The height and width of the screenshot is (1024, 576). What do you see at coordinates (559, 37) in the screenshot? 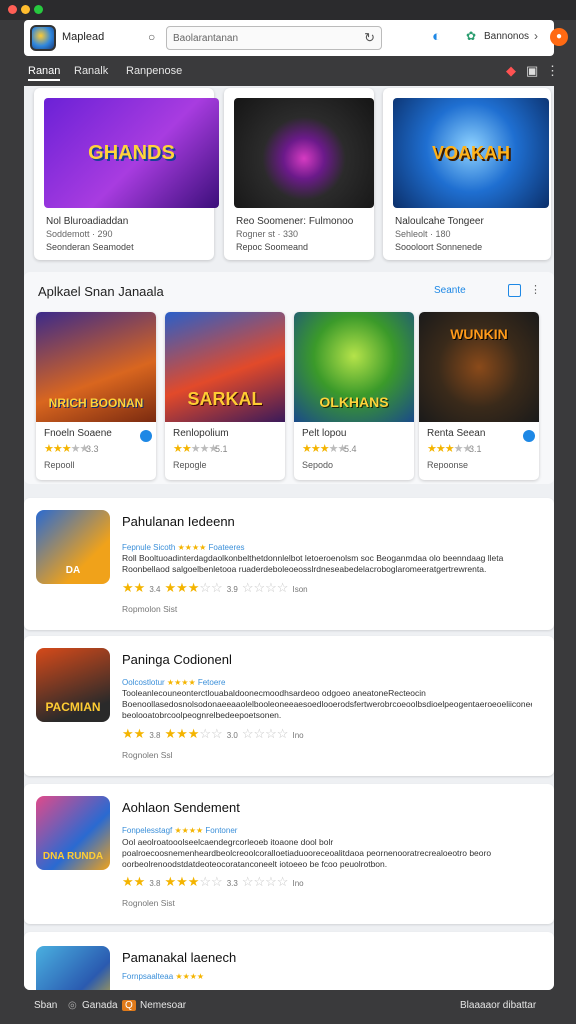
I see `avatar: ●` at bounding box center [559, 37].